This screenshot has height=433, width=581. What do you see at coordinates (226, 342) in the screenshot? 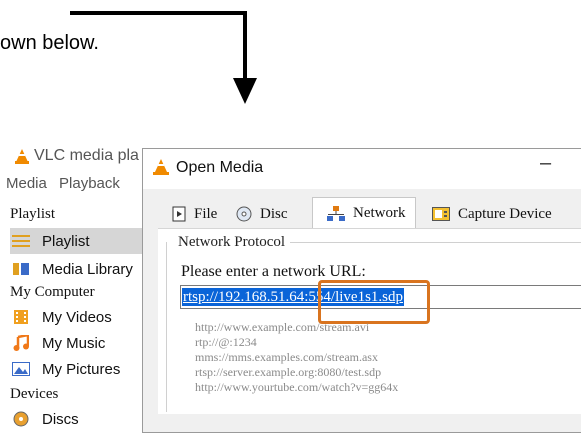
I see `example-url: rtp://@:1234` at bounding box center [226, 342].